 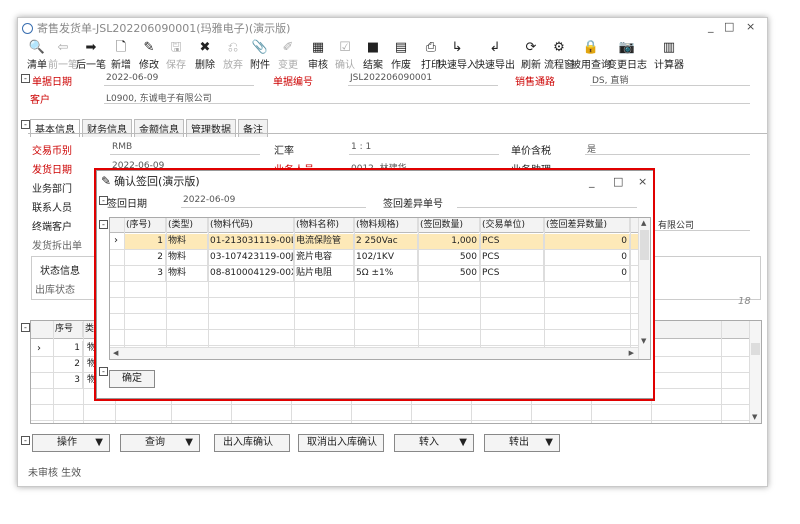 I want to click on maximize-button: □, so click(x=729, y=26).